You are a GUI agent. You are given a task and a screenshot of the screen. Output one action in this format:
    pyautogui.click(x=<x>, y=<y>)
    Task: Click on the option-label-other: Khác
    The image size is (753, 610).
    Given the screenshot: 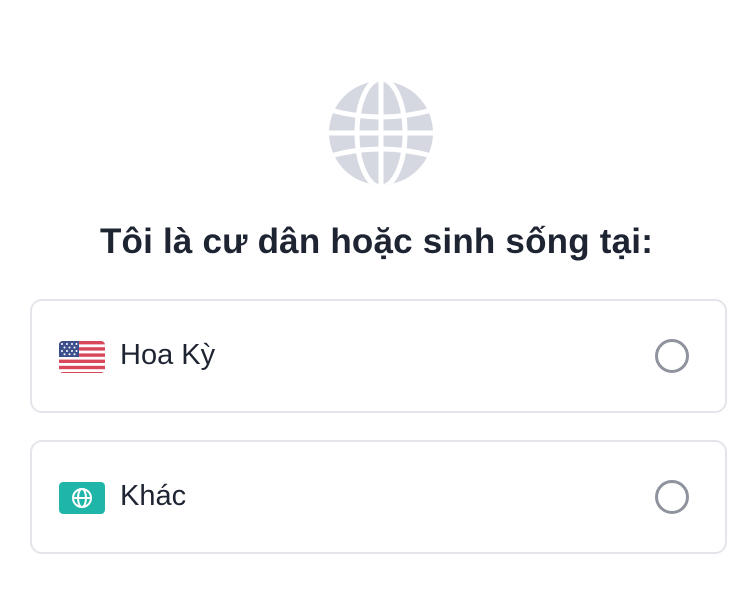 What is the action you would take?
    pyautogui.click(x=153, y=496)
    